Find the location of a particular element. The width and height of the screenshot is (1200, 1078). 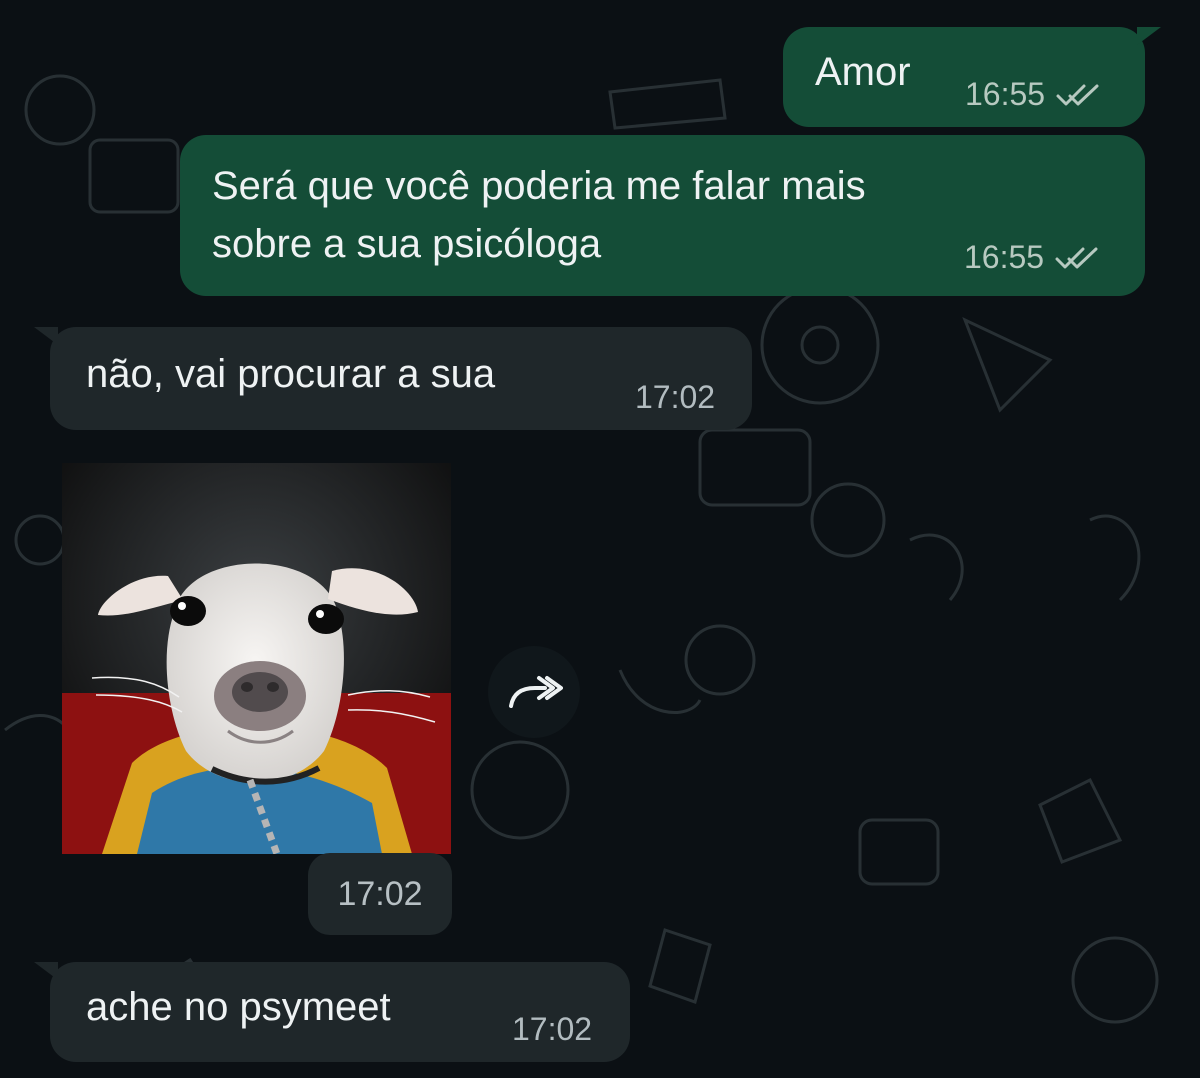

forward-button is located at coordinates (534, 692).